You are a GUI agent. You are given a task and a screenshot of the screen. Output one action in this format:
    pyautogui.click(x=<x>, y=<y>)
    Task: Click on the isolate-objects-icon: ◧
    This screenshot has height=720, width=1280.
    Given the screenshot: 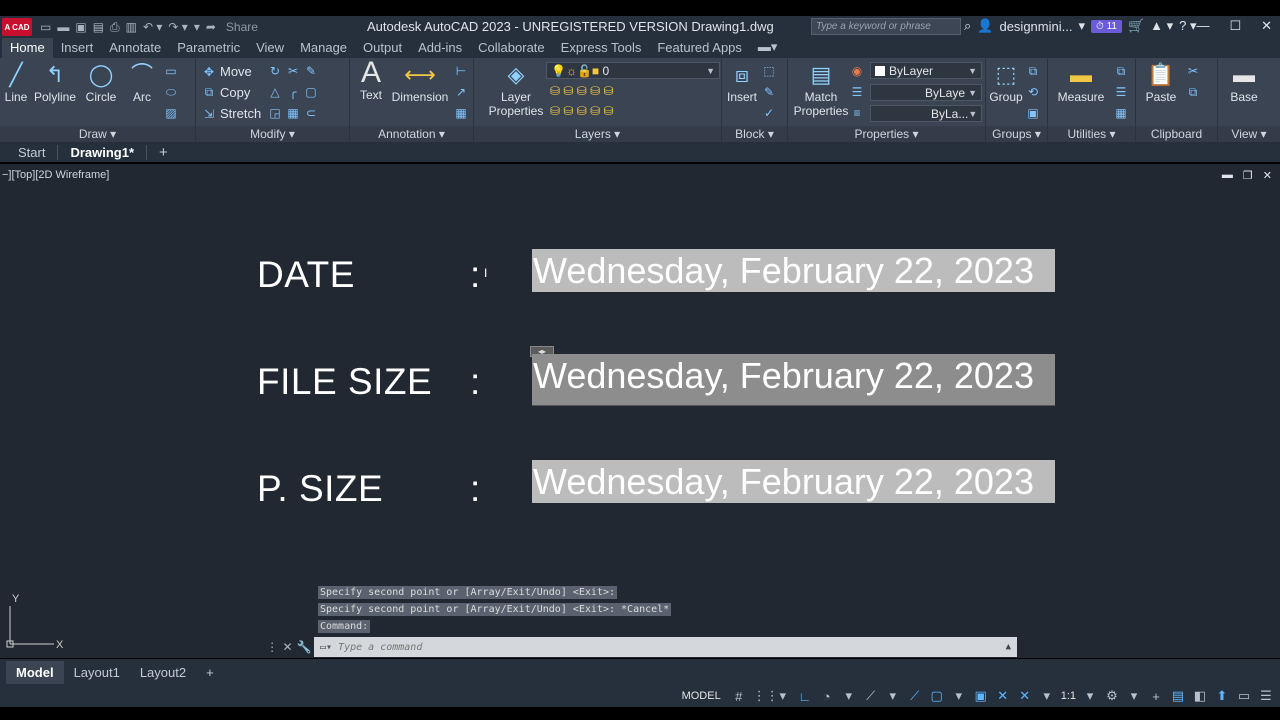 What is the action you would take?
    pyautogui.click(x=1200, y=696)
    